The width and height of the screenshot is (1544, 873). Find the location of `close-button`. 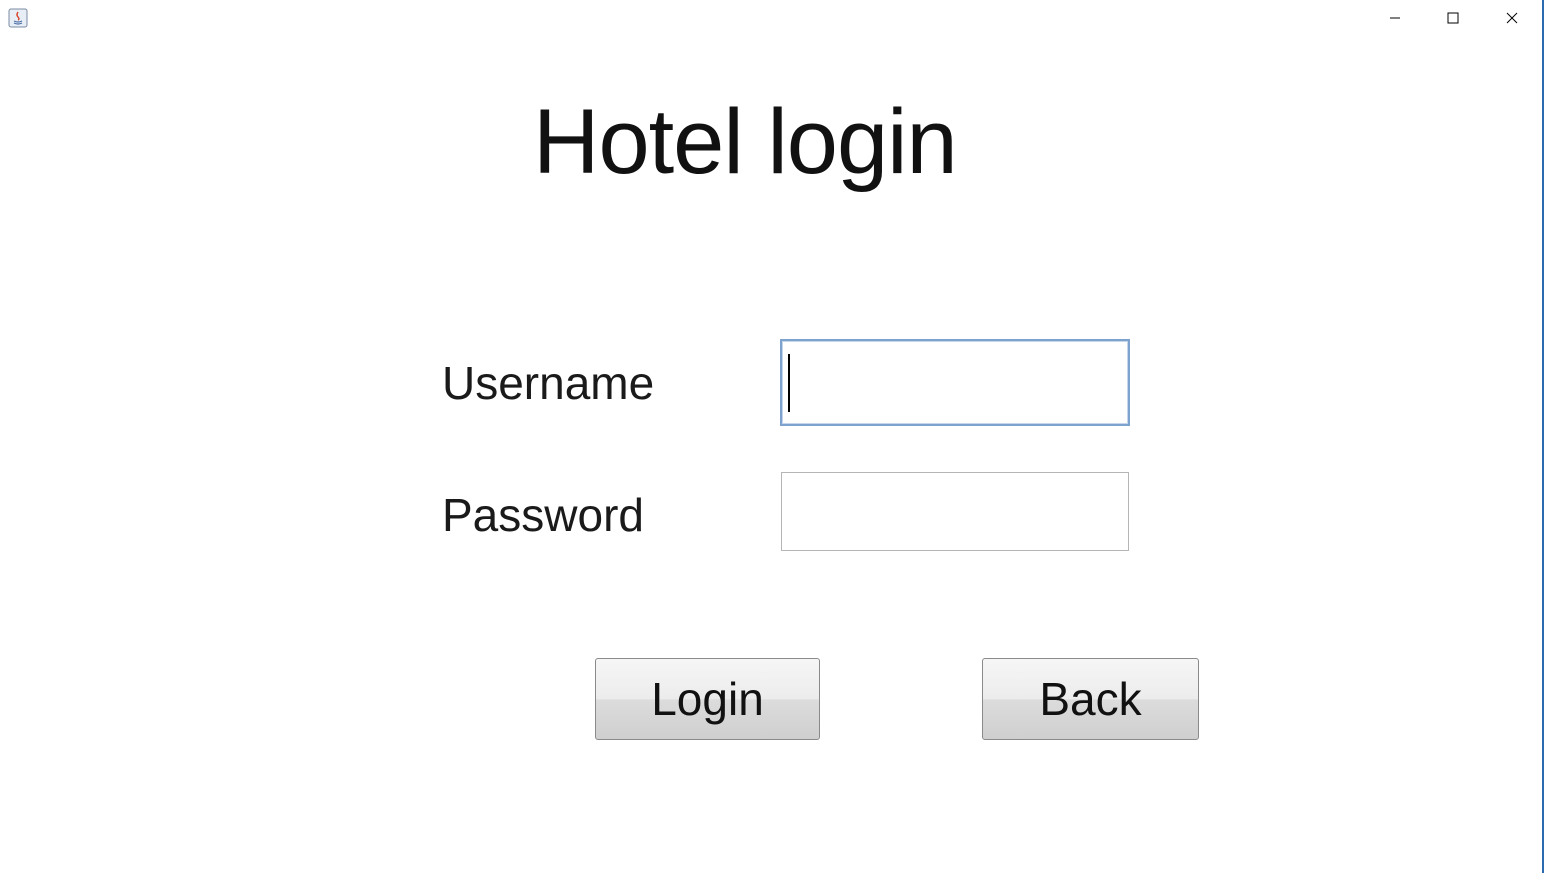

close-button is located at coordinates (1512, 18).